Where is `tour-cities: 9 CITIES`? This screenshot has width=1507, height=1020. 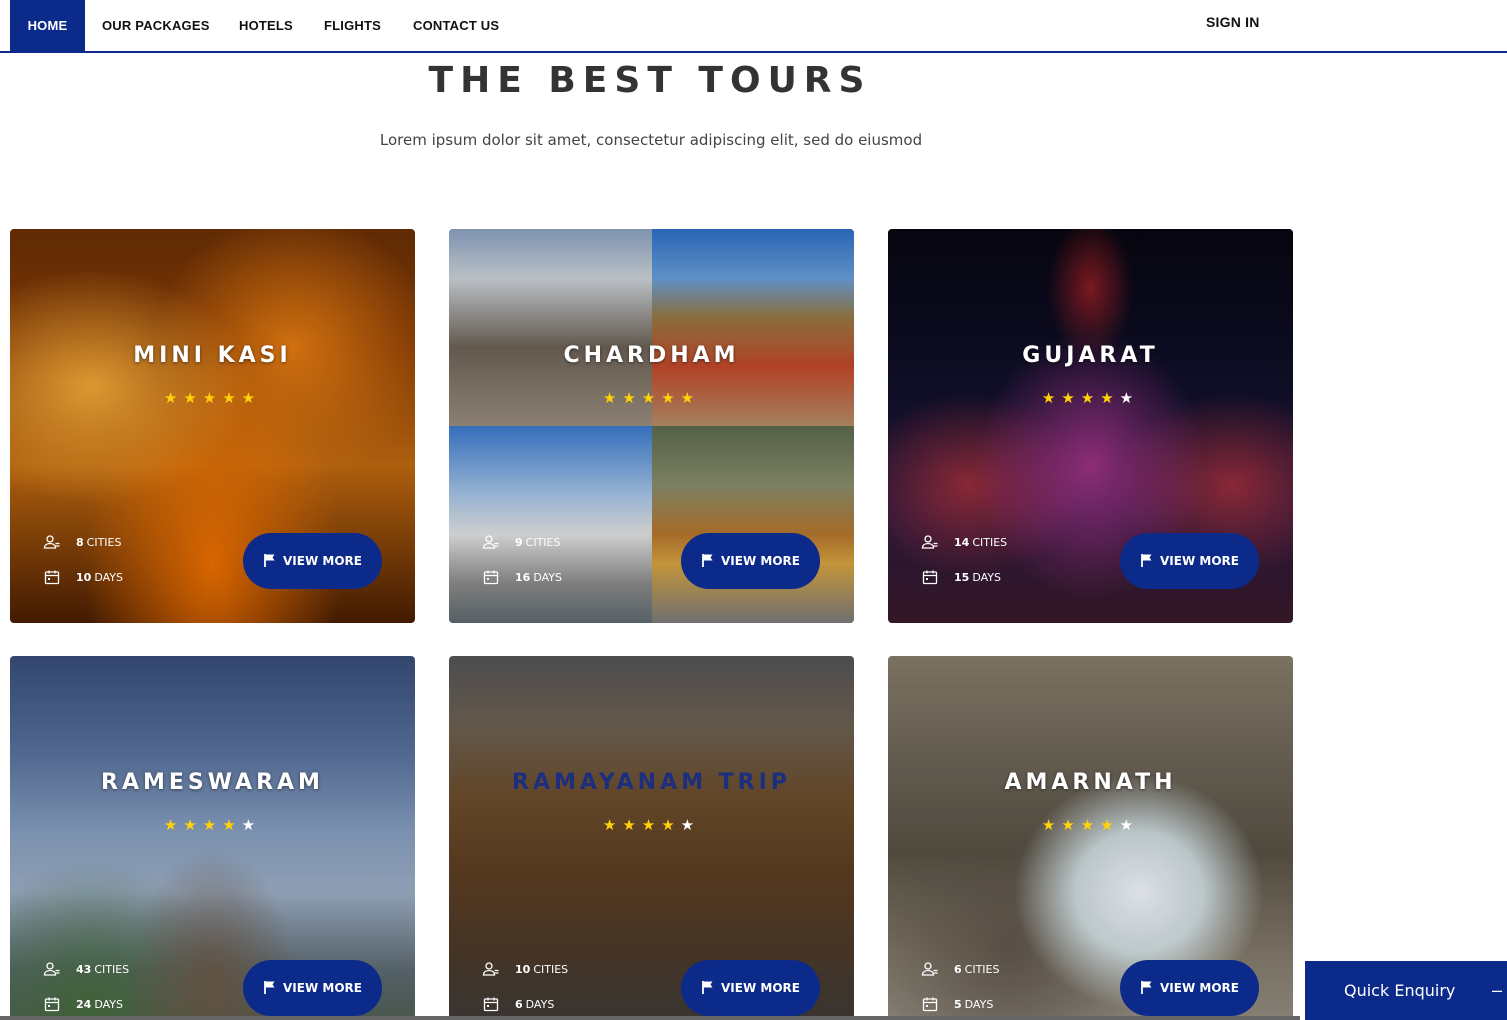 tour-cities: 9 CITIES is located at coordinates (520, 542).